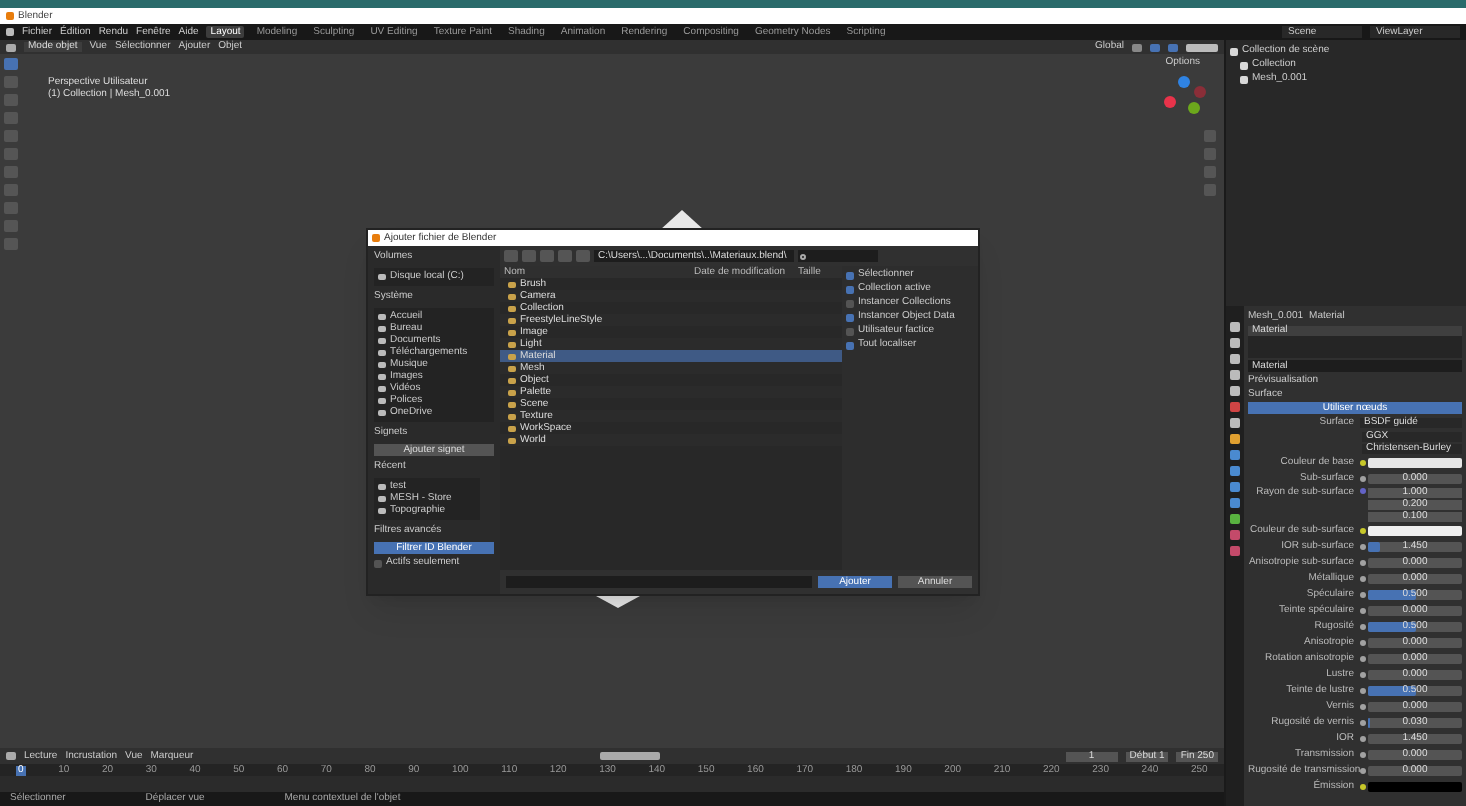 The height and width of the screenshot is (806, 1466). I want to click on blender-logo-icon, so click(376, 238).